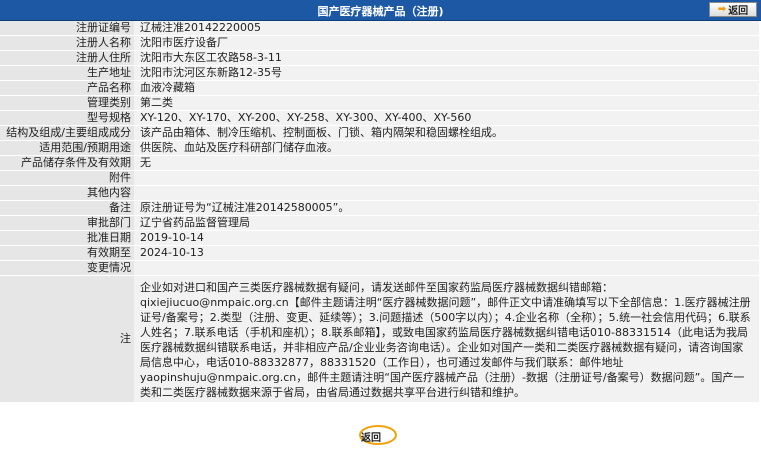 Image resolution: width=761 pixels, height=449 pixels. I want to click on detail-row: 管理类别 第二类, so click(379, 103).